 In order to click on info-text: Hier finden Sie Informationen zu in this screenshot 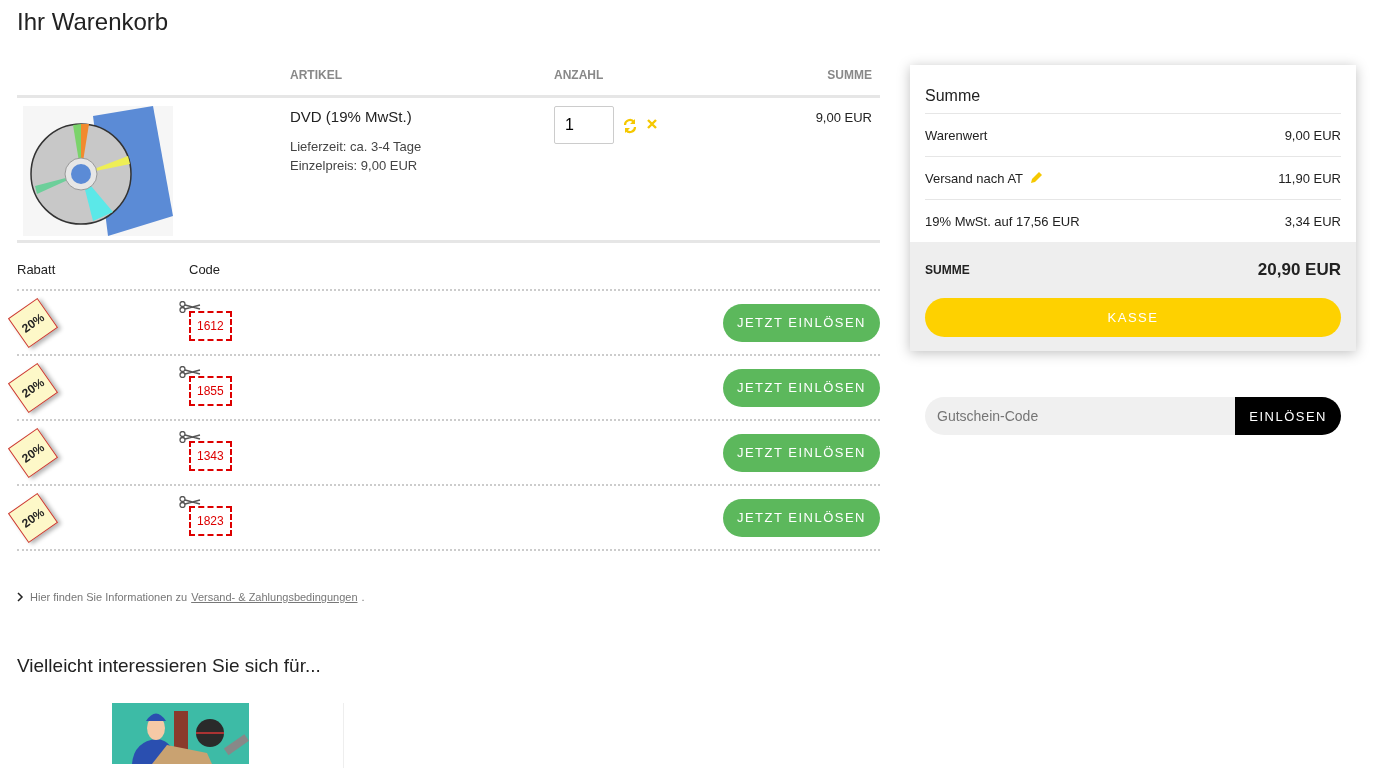, I will do `click(109, 597)`.